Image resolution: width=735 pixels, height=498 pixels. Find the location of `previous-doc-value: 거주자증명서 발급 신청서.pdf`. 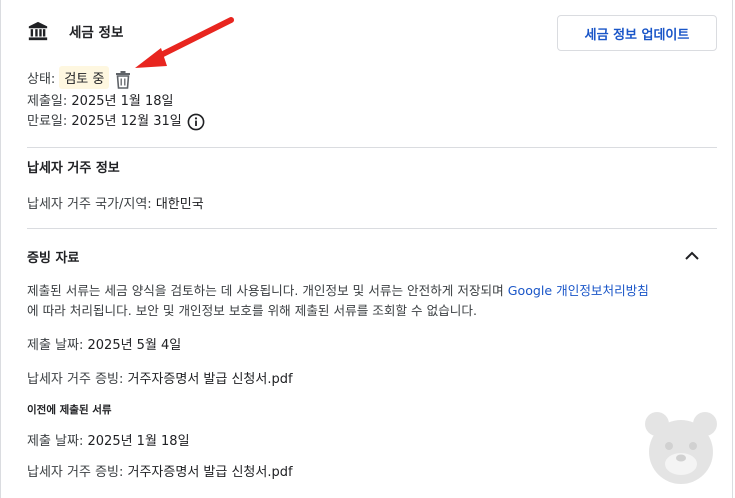

previous-doc-value: 거주자증명서 발급 신청서.pdf is located at coordinates (210, 472).